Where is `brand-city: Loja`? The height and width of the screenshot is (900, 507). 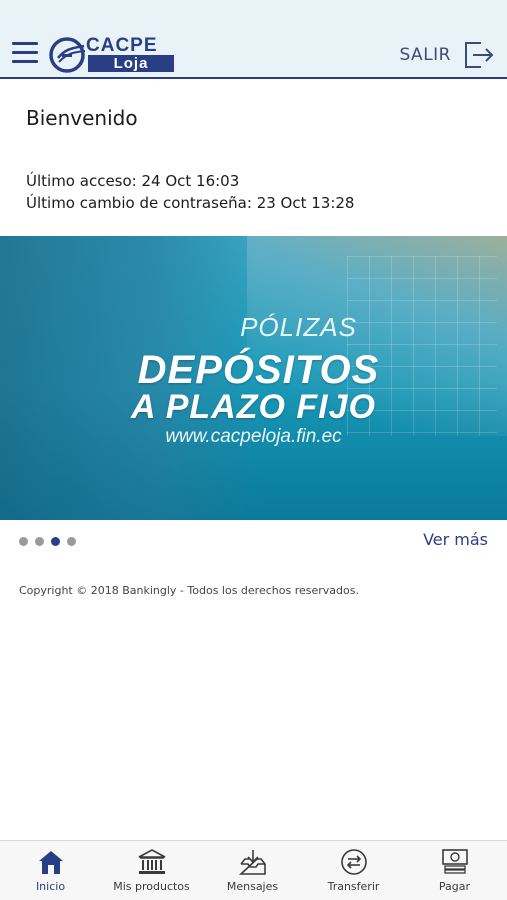
brand-city: Loja is located at coordinates (131, 63).